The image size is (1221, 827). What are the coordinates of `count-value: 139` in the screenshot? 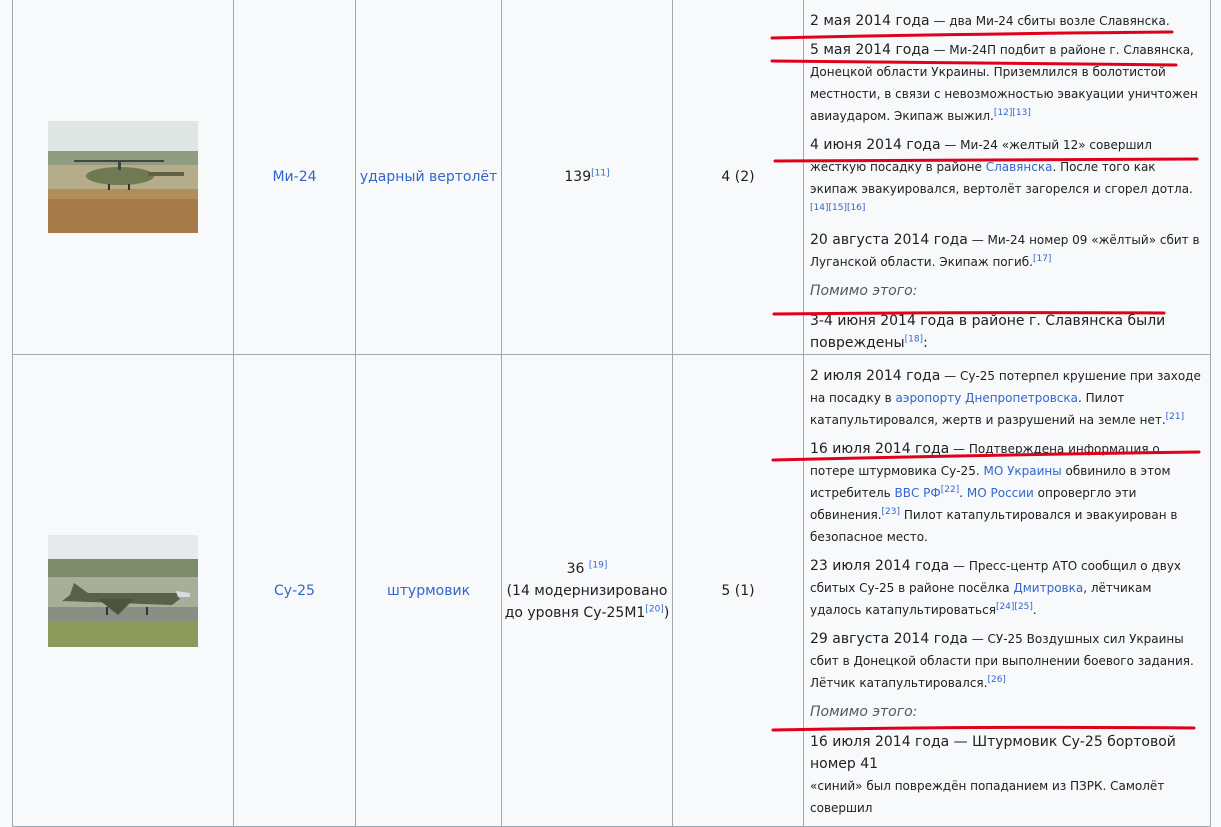 It's located at (578, 177).